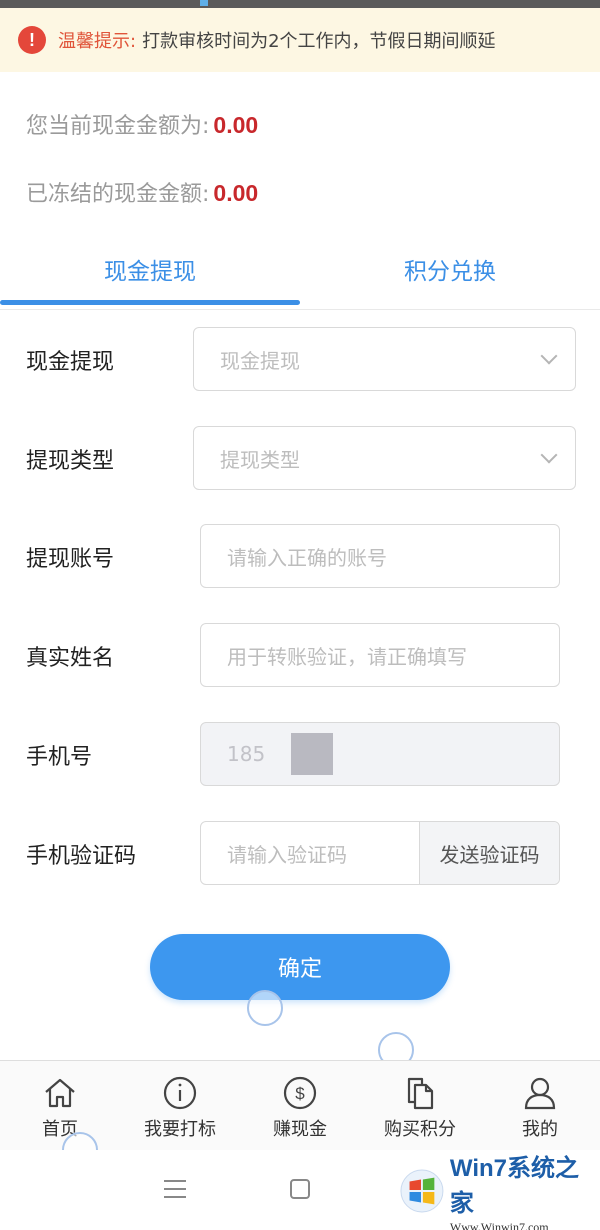 This screenshot has width=600, height=1230. I want to click on frozen-balance-value: 0.00, so click(236, 193).